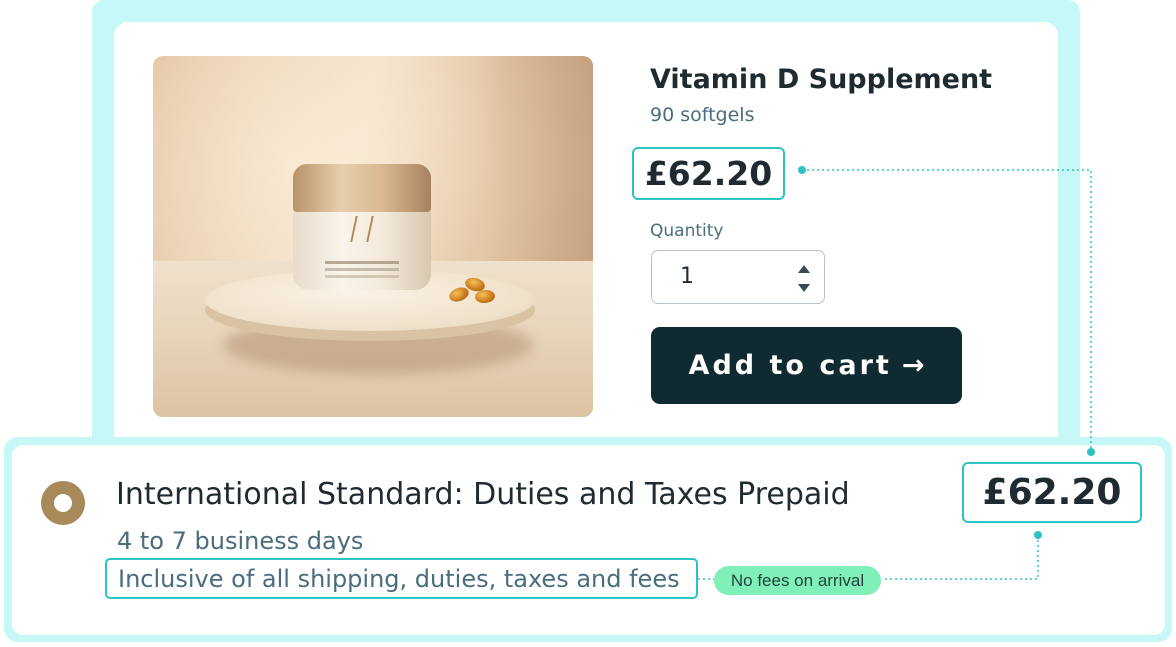 The width and height of the screenshot is (1176, 647). I want to click on add-to-cart-button: Add to cart →, so click(806, 365).